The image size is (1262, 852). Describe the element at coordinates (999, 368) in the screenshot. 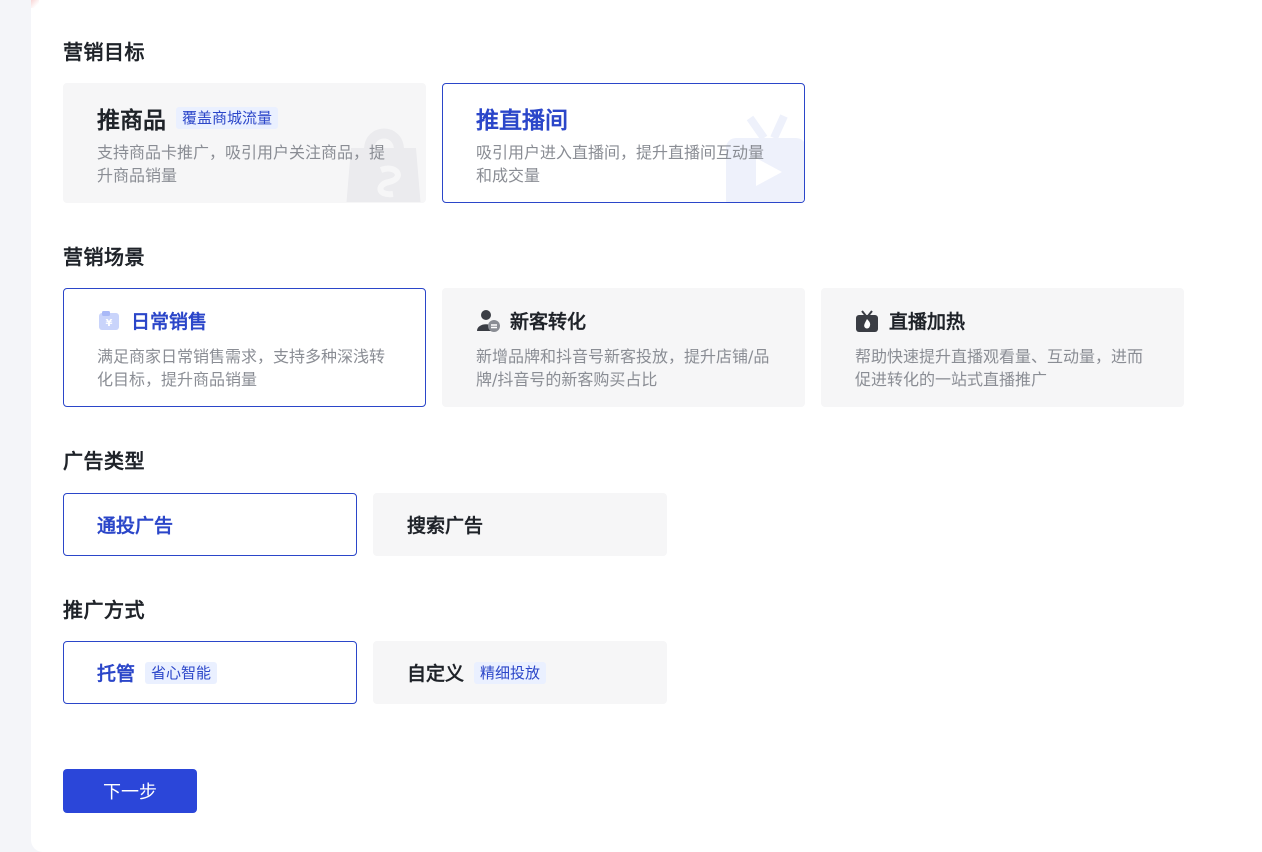

I see `scene-card-live-boost-desc: 帮助快速提升直播观看量、互动量，进而促进转化的一站式直播推广` at that location.